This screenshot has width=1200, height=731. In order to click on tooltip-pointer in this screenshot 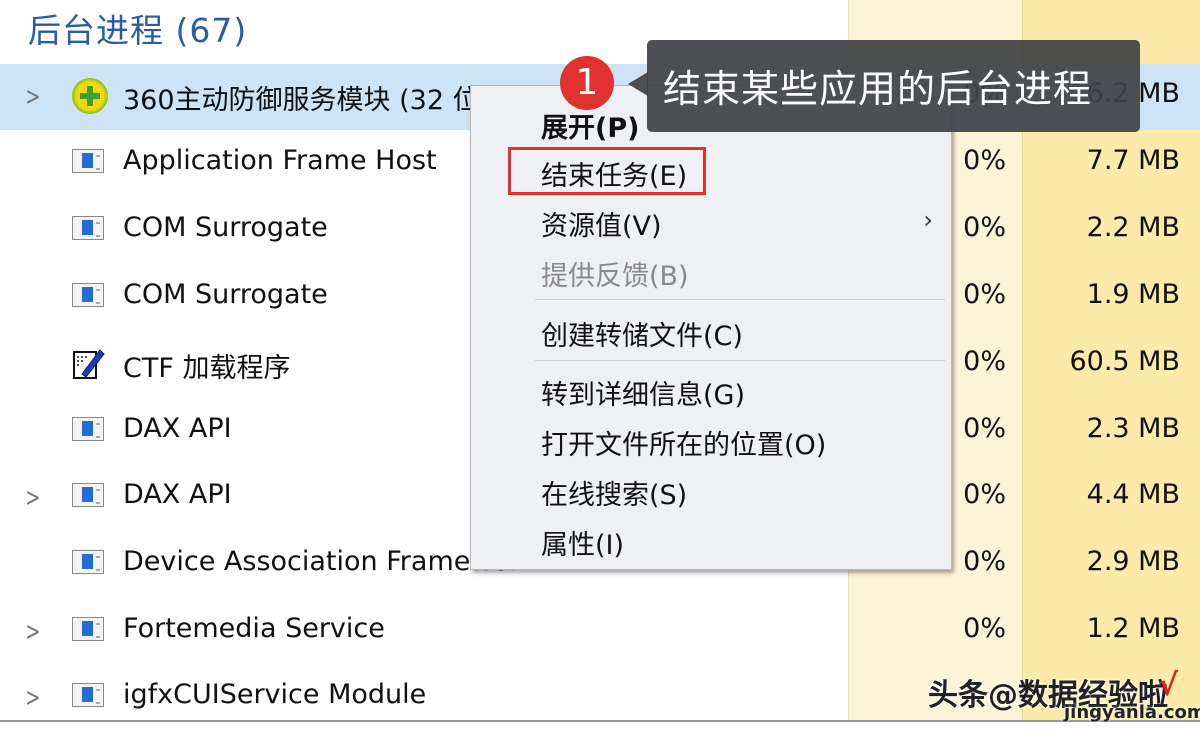, I will do `click(638, 84)`.